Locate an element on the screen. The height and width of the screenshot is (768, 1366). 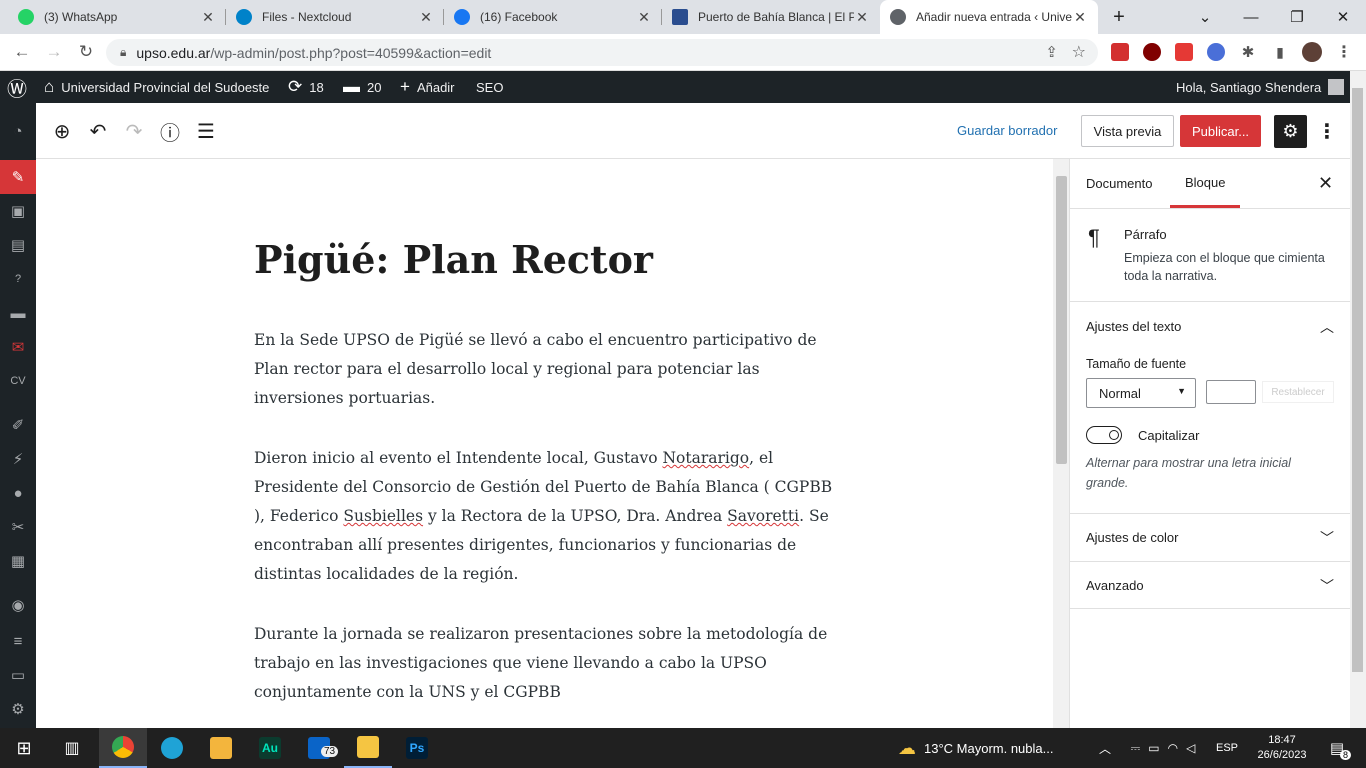
chrome-taskbar-icon is located at coordinates (123, 748).